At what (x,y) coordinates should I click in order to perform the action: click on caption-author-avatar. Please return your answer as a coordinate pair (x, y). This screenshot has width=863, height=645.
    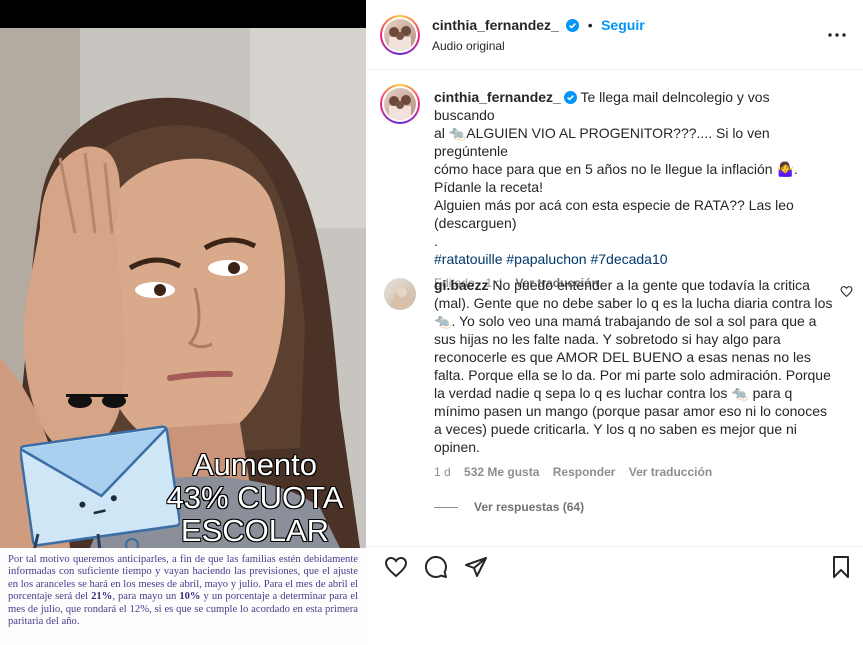
    Looking at the image, I should click on (400, 104).